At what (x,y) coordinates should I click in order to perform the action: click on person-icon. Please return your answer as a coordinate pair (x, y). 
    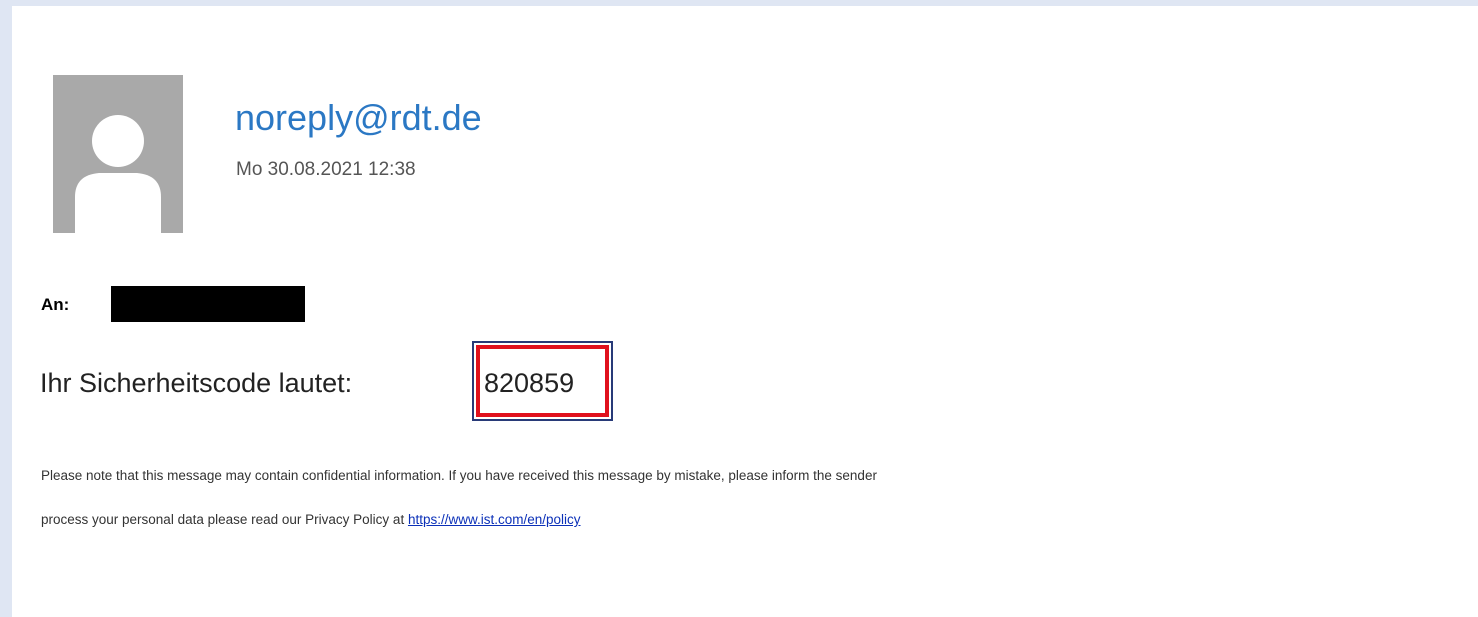
    Looking at the image, I should click on (118, 174).